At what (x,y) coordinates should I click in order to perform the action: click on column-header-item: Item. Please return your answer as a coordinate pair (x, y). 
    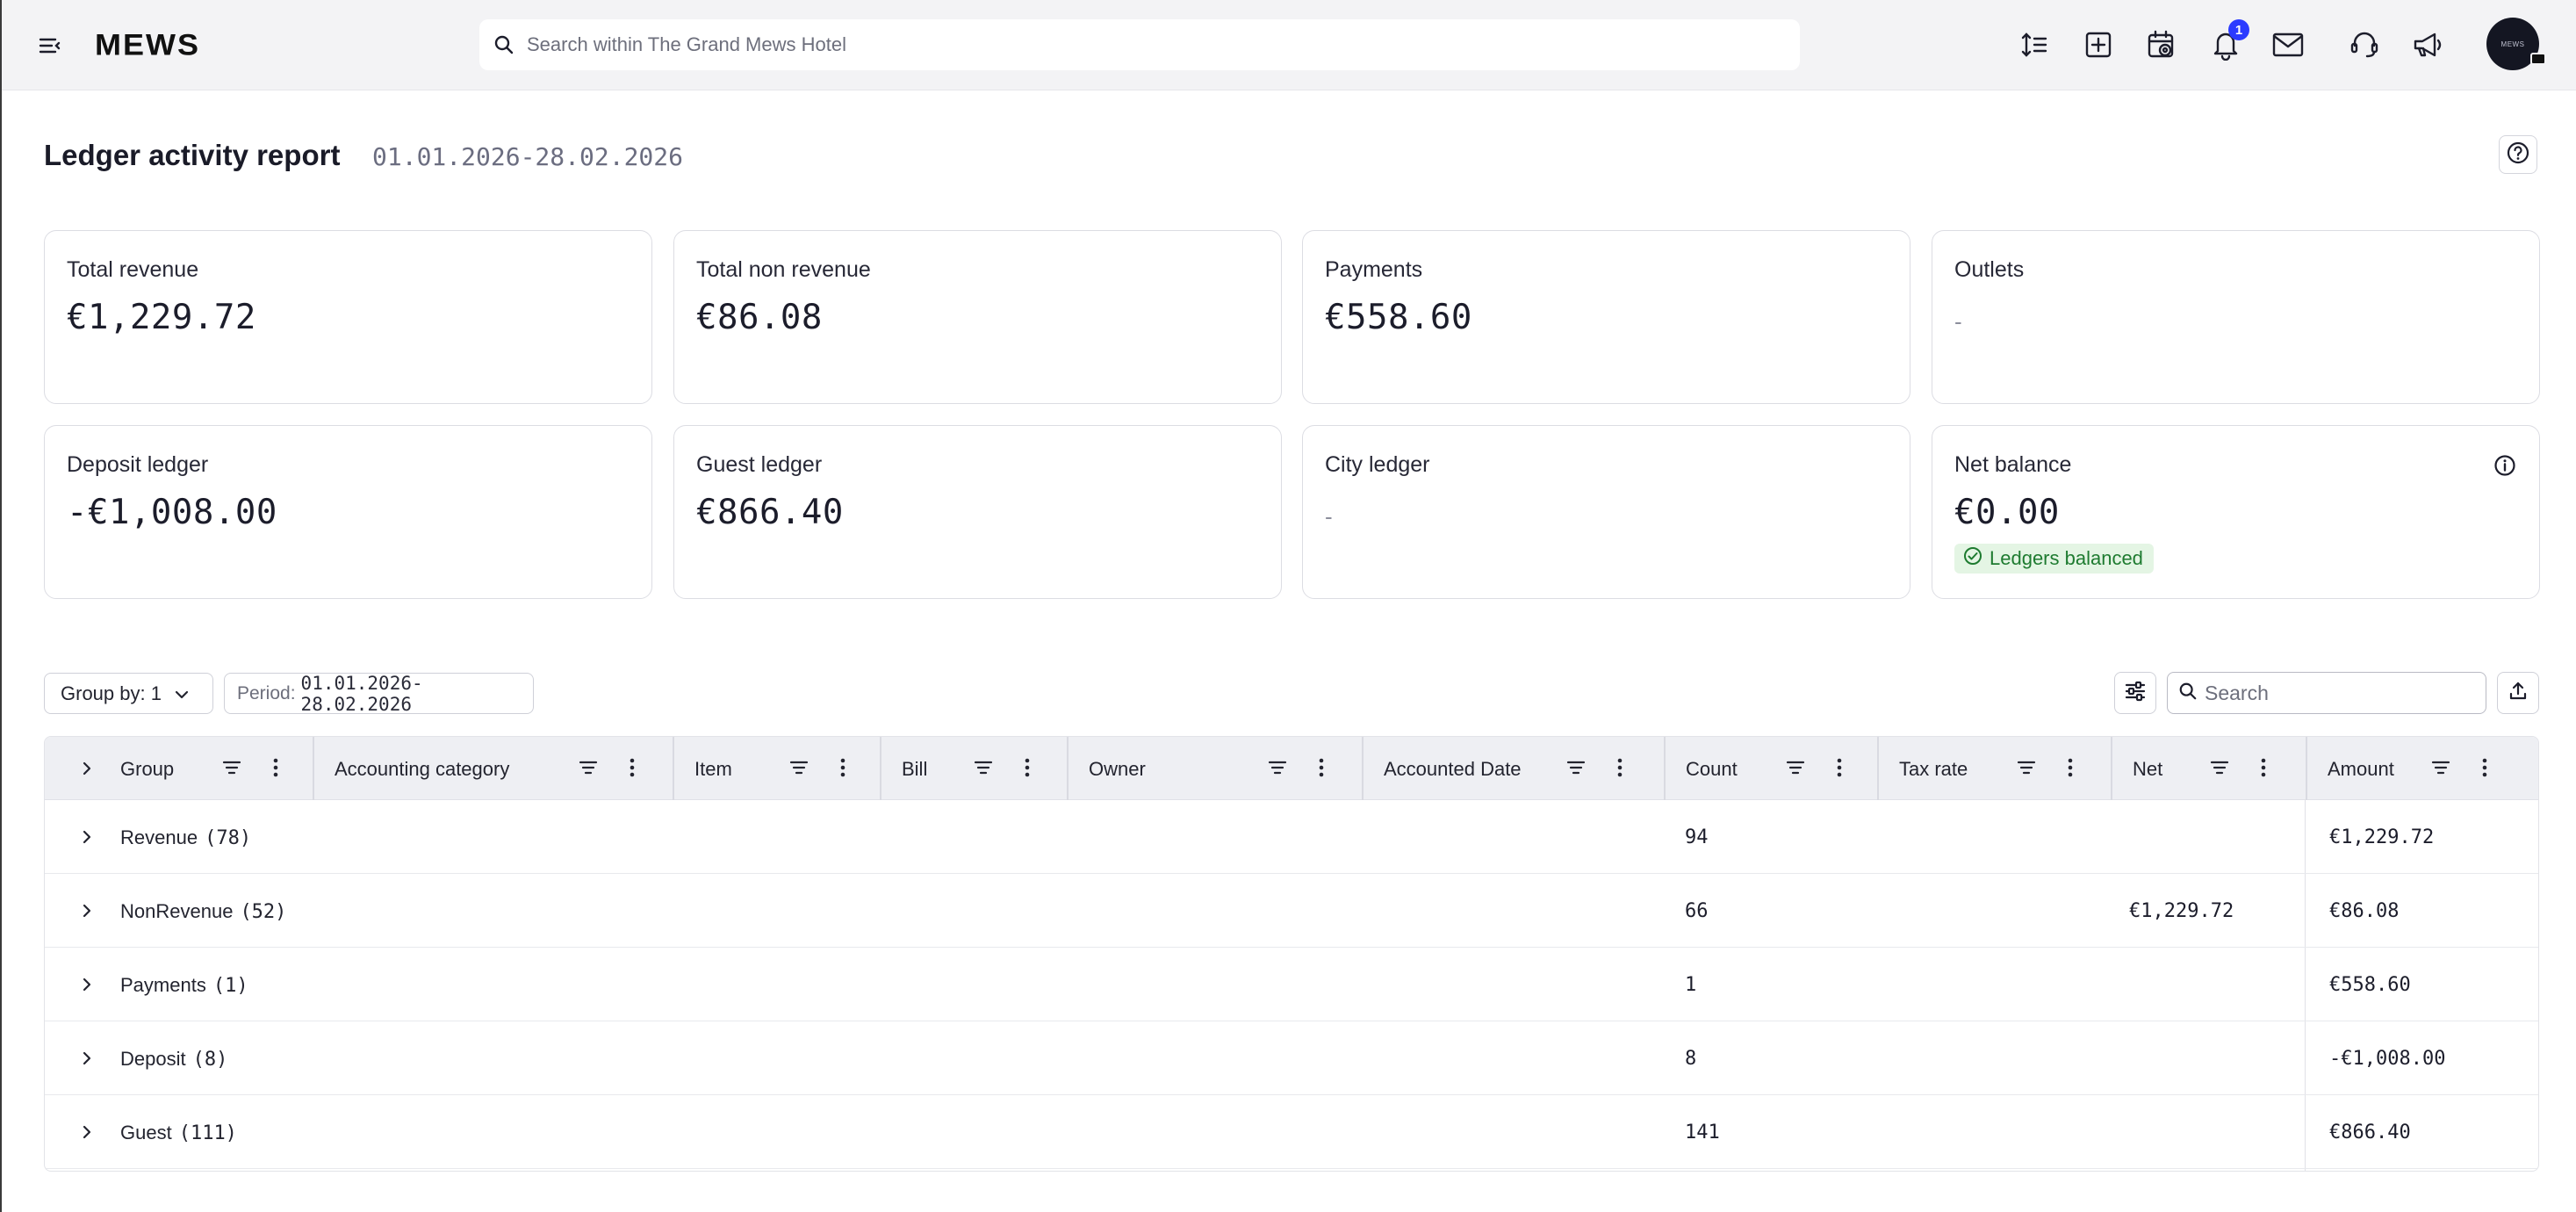
    Looking at the image, I should click on (777, 768).